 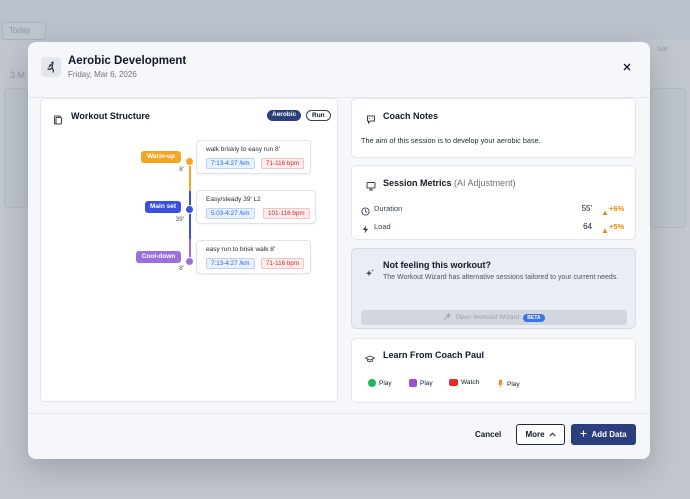 What do you see at coordinates (583, 434) in the screenshot?
I see `plus-icon` at bounding box center [583, 434].